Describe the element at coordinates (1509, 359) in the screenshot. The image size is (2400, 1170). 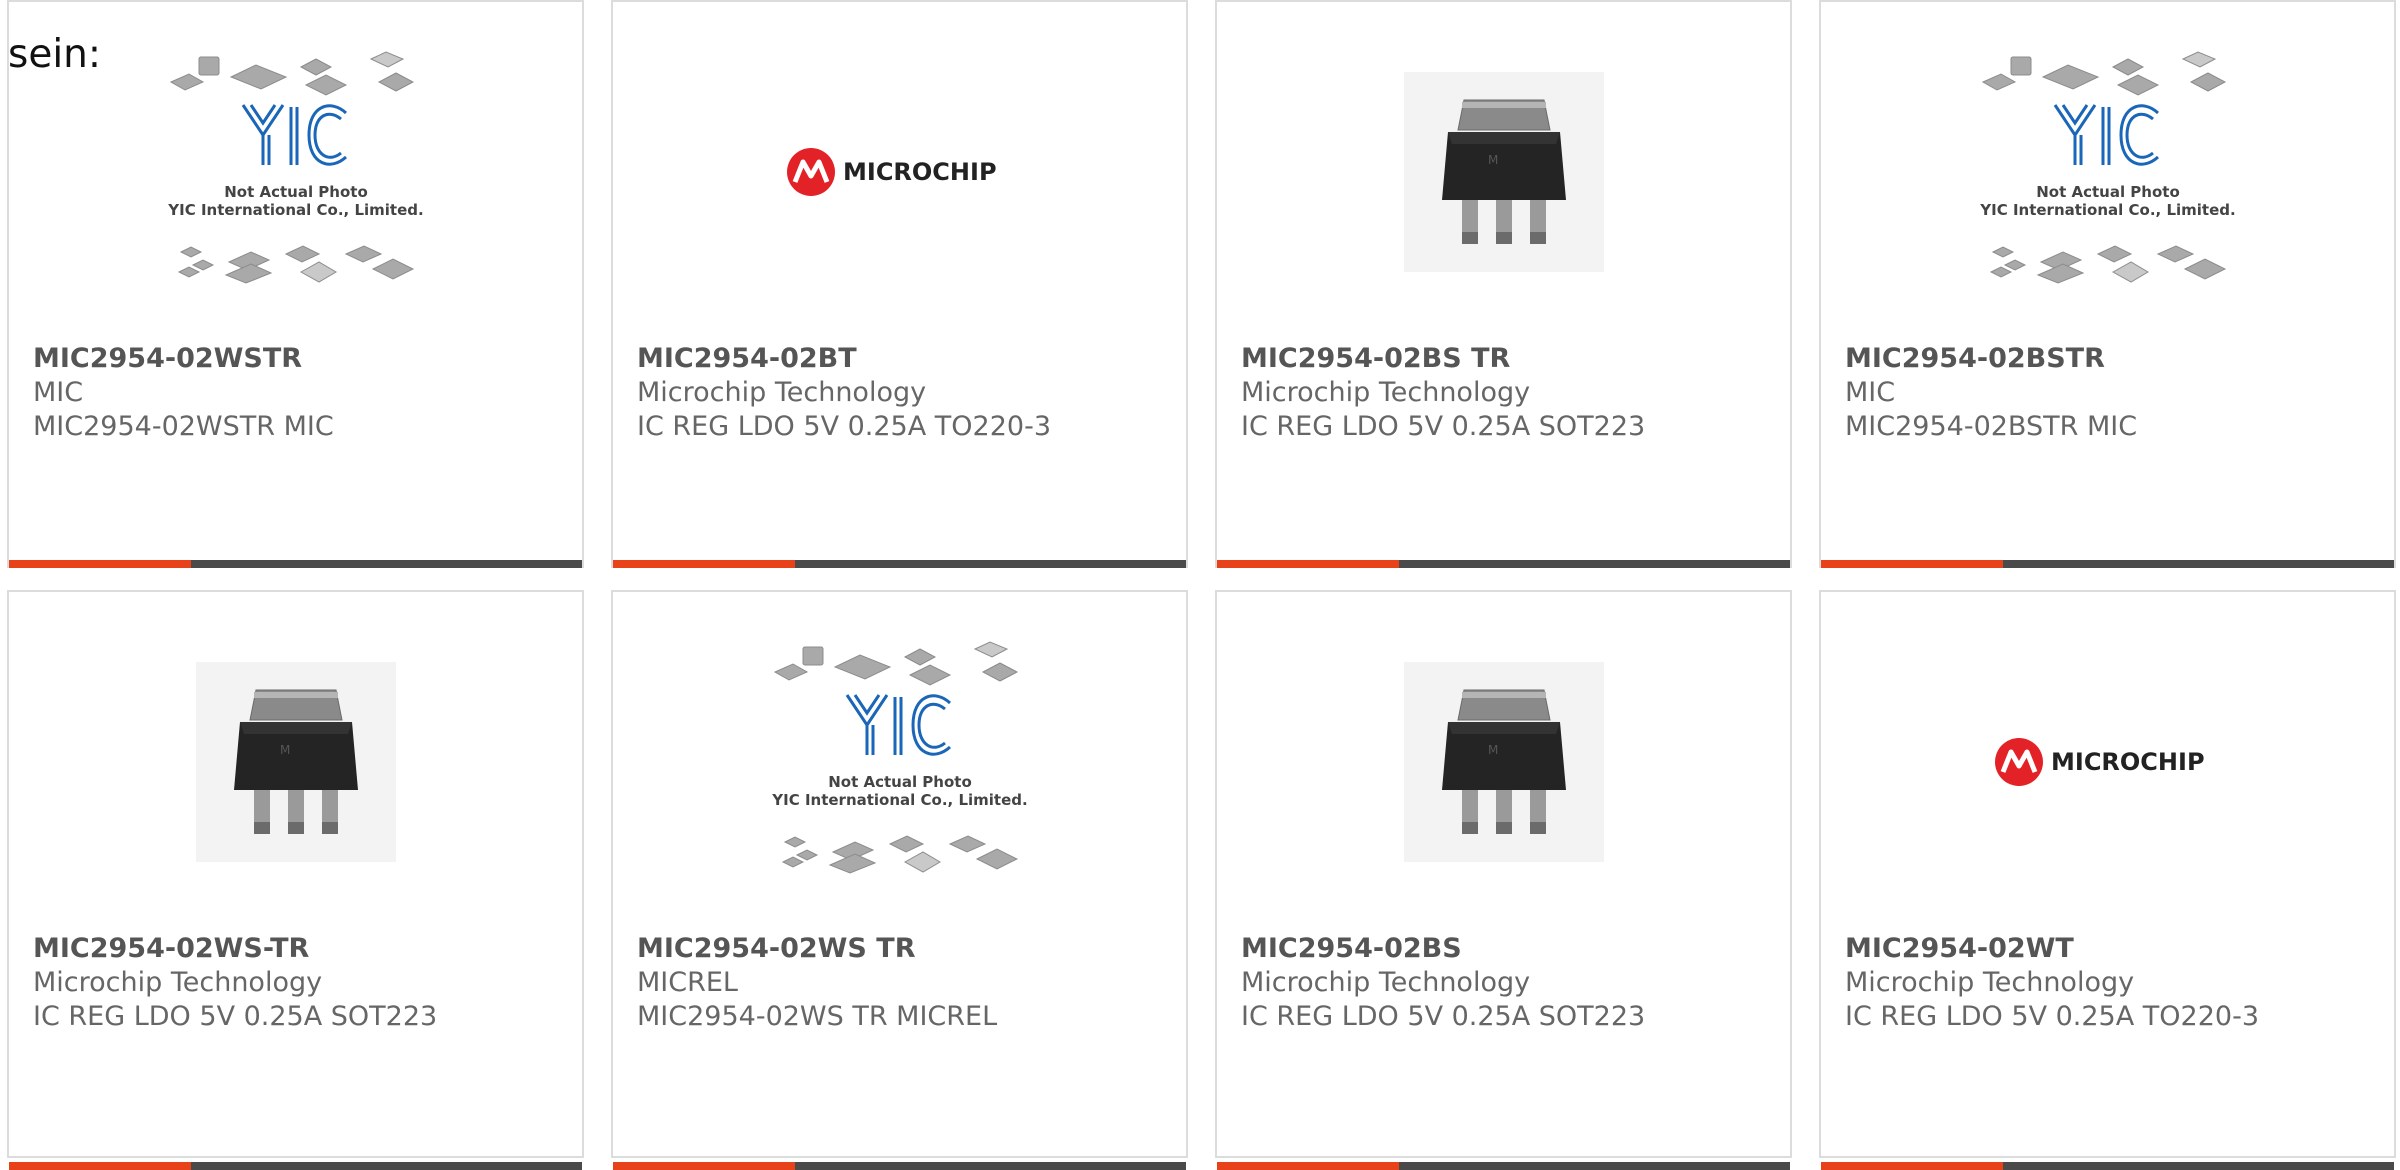
I see `product-part-number: MIC2954-02BS TR` at that location.